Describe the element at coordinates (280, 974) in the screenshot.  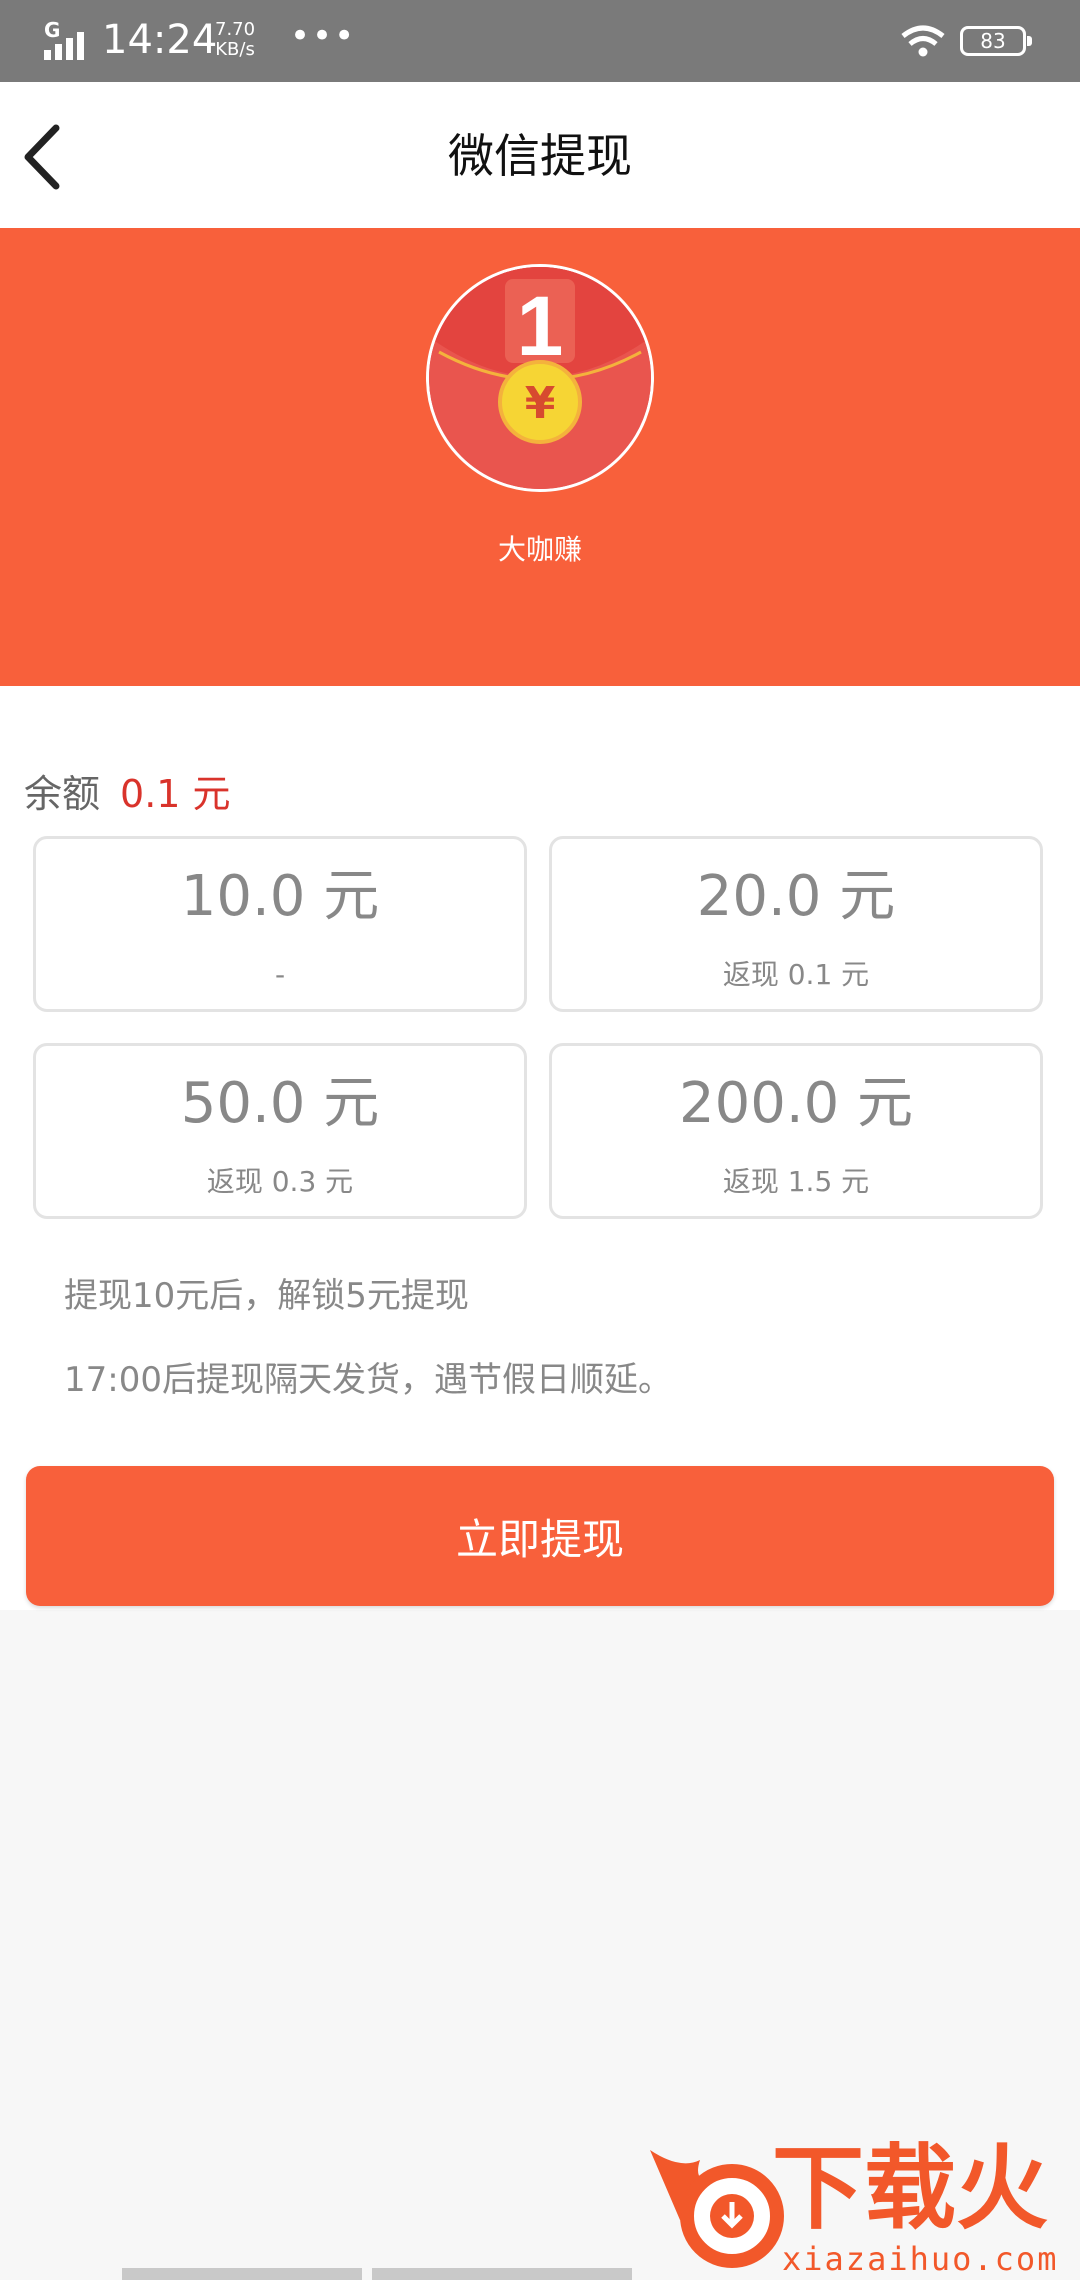
I see `option-cashback: -` at that location.